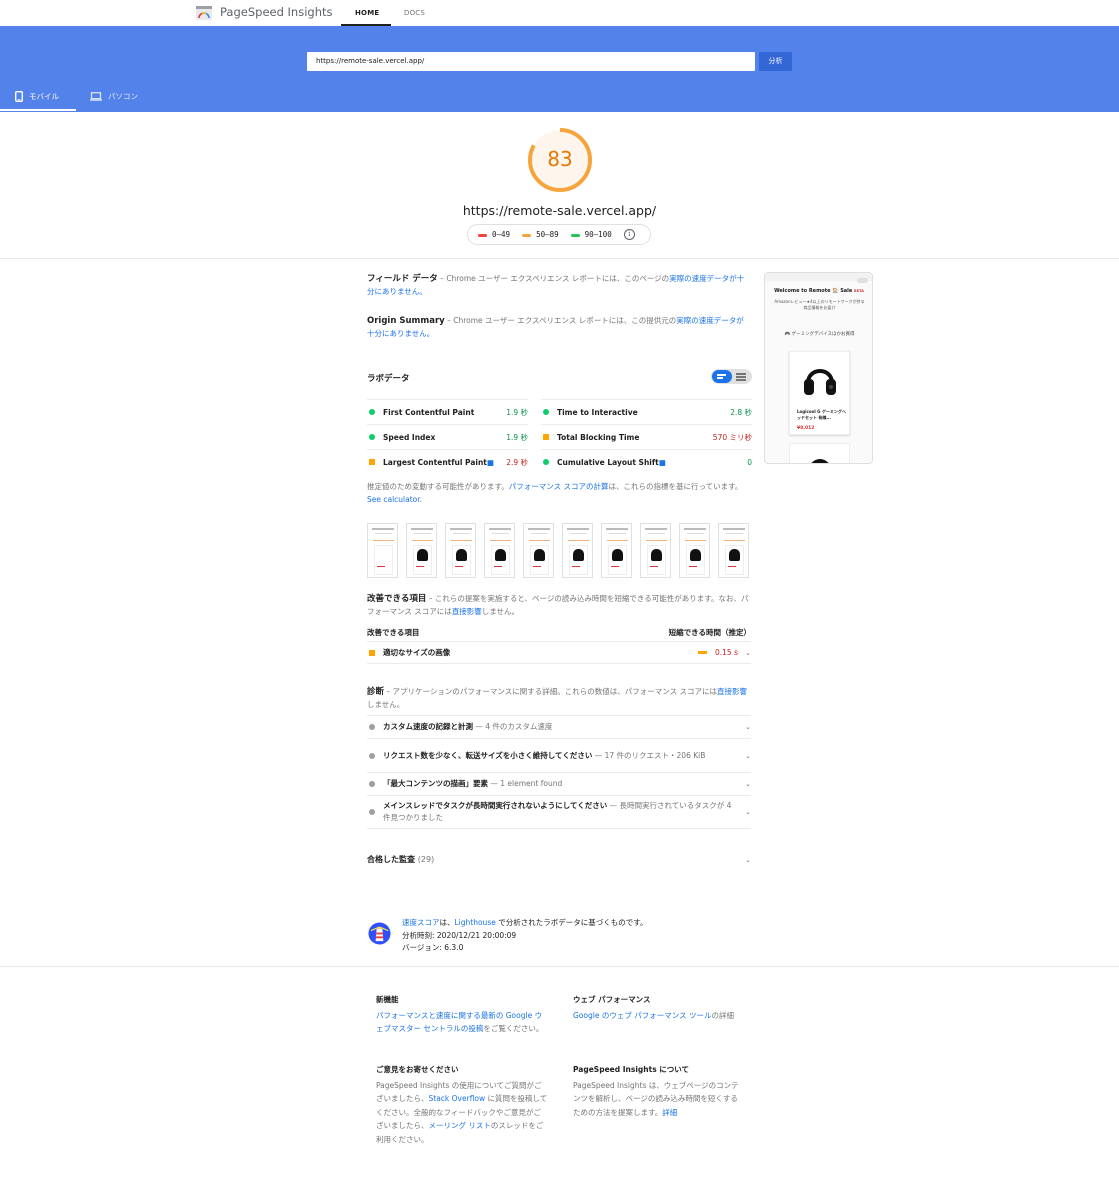 Image resolution: width=1119 pixels, height=1200 pixels. Describe the element at coordinates (591, 234) in the screenshot. I see `legend-good: 90–100` at that location.